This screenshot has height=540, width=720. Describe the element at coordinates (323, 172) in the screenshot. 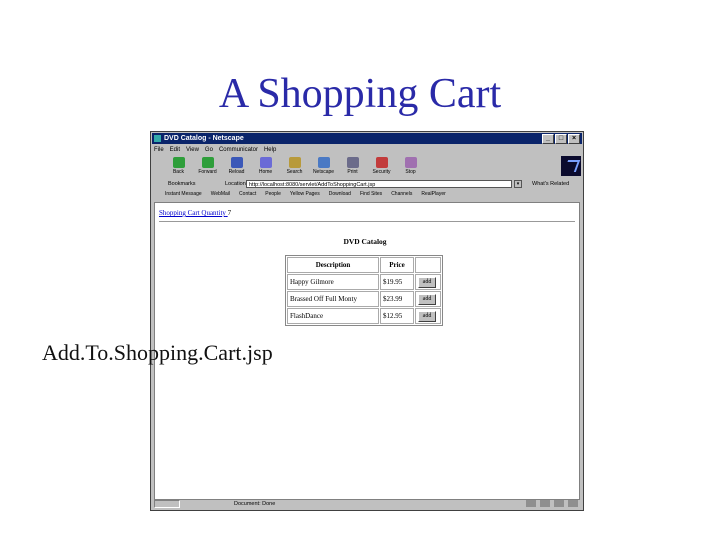

I see `netscape-label: Netscape` at that location.